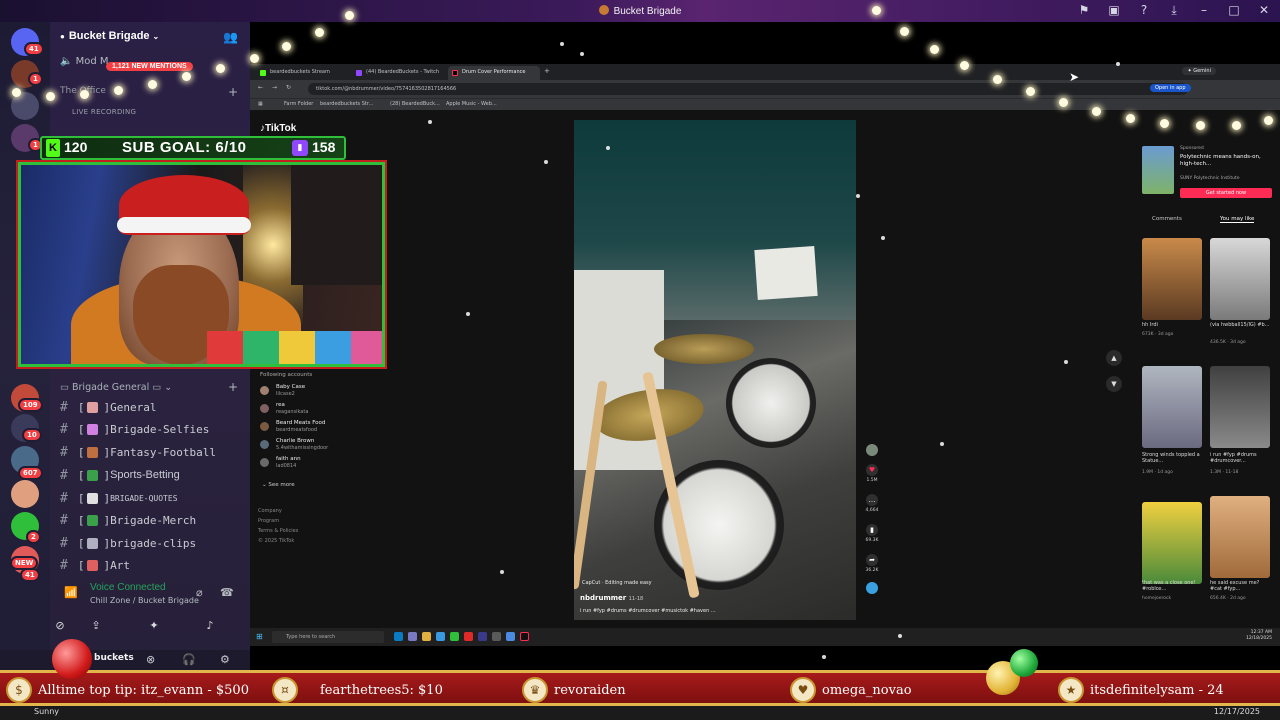 This screenshot has width=1280, height=720. I want to click on soundboard-icon: ♪, so click(210, 625).